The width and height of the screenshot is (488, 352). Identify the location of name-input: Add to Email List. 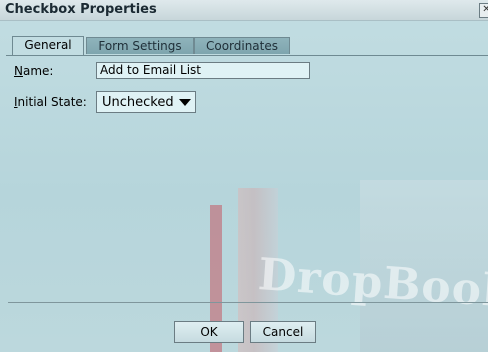
(203, 70).